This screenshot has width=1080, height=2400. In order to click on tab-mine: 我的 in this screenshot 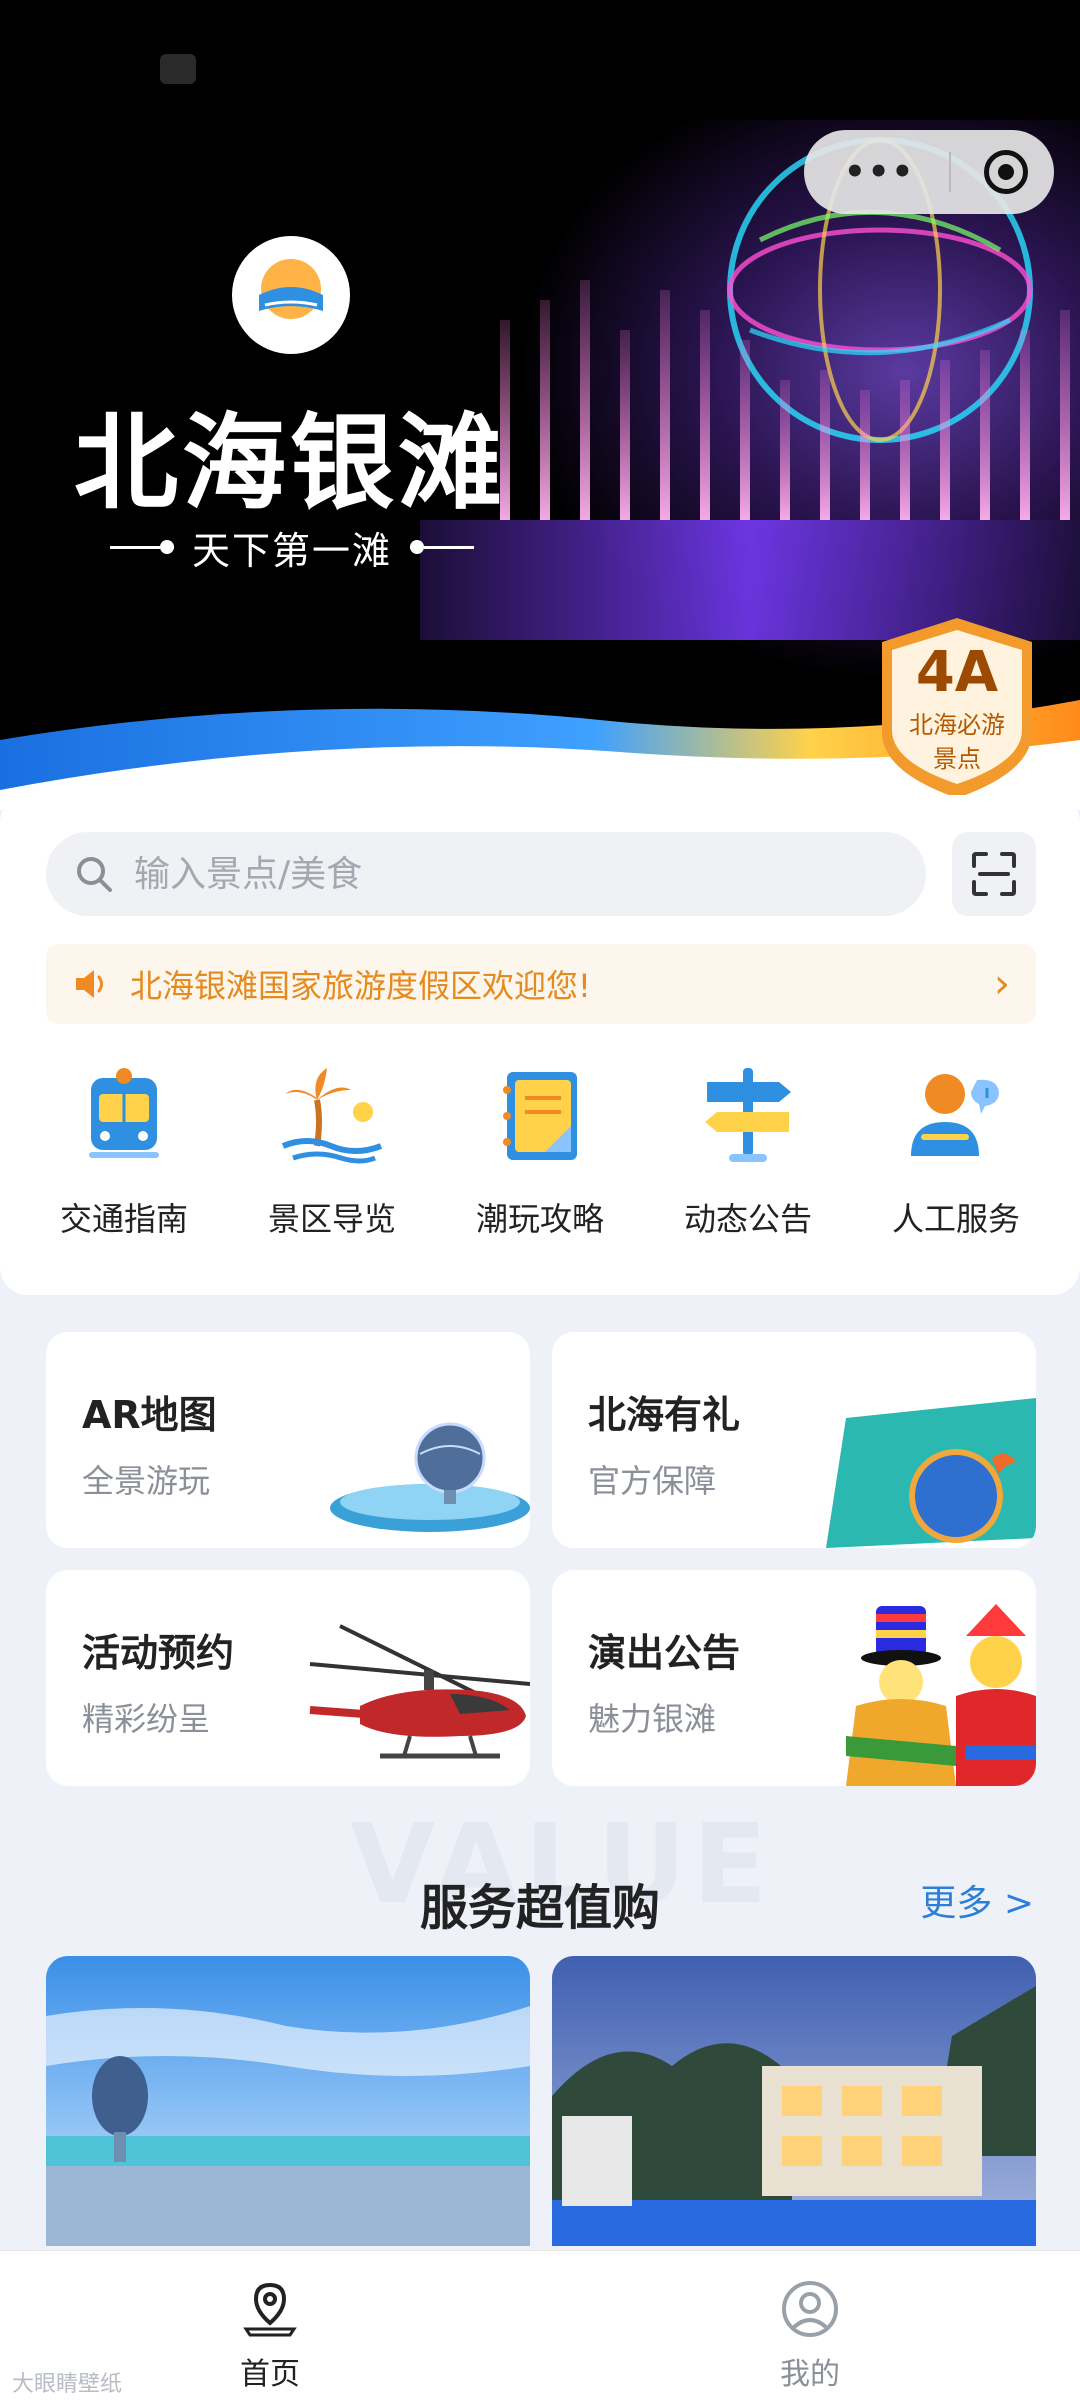, I will do `click(810, 2325)`.